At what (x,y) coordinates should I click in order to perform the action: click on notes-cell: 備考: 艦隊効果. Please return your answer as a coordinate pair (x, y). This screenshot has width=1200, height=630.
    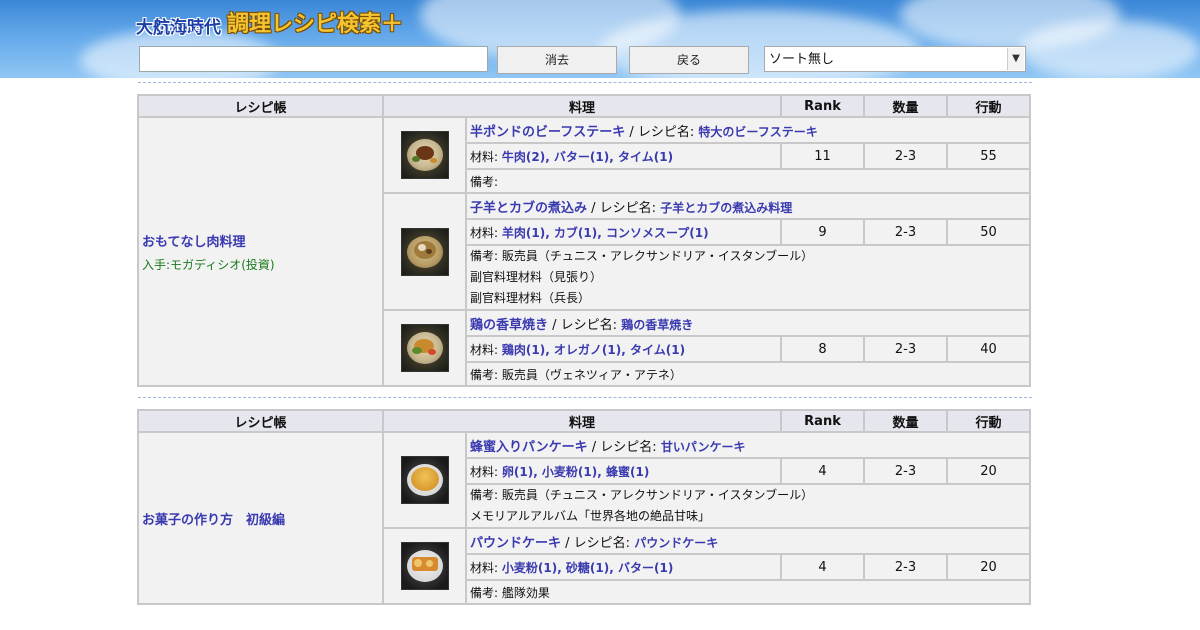
    Looking at the image, I should click on (748, 592).